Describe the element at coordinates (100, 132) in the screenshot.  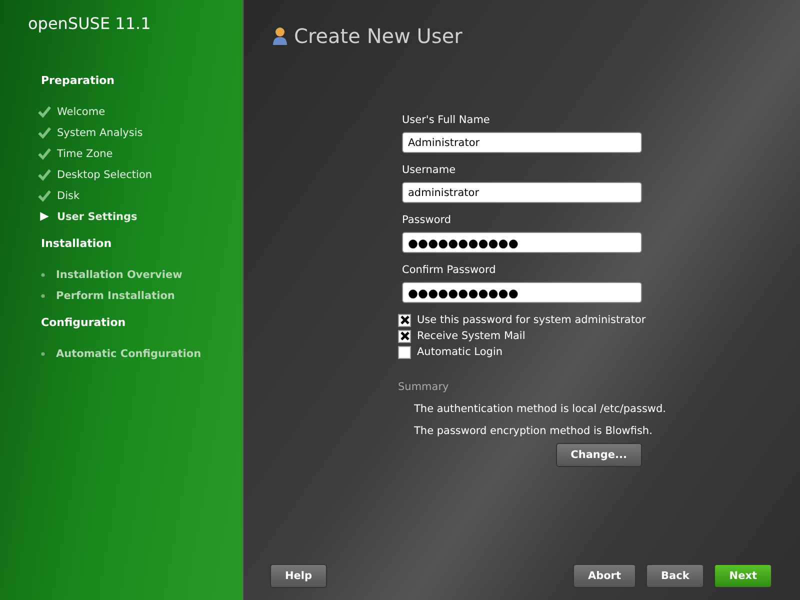
I see `step-label: System Analysis` at that location.